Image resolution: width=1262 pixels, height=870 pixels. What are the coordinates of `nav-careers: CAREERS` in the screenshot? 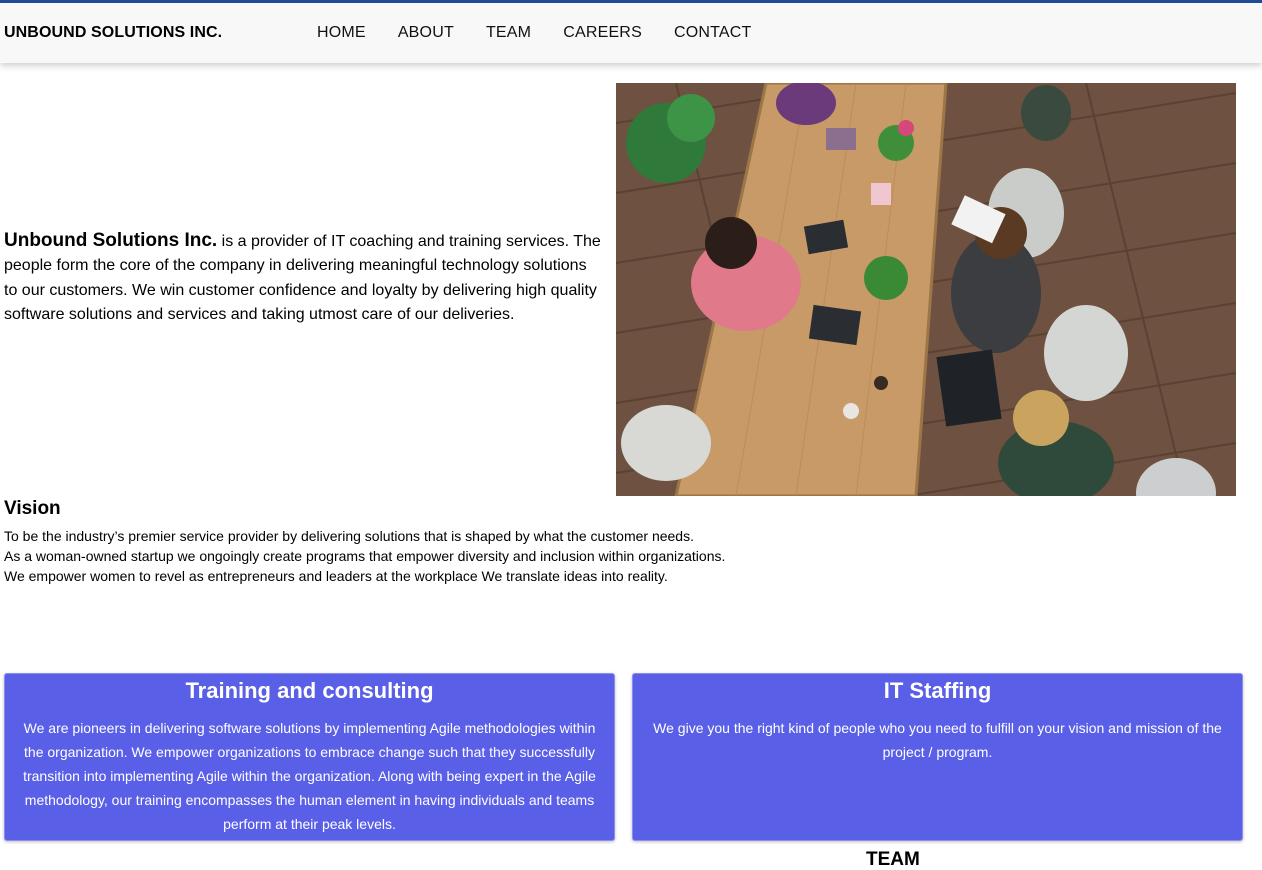 It's located at (602, 33).